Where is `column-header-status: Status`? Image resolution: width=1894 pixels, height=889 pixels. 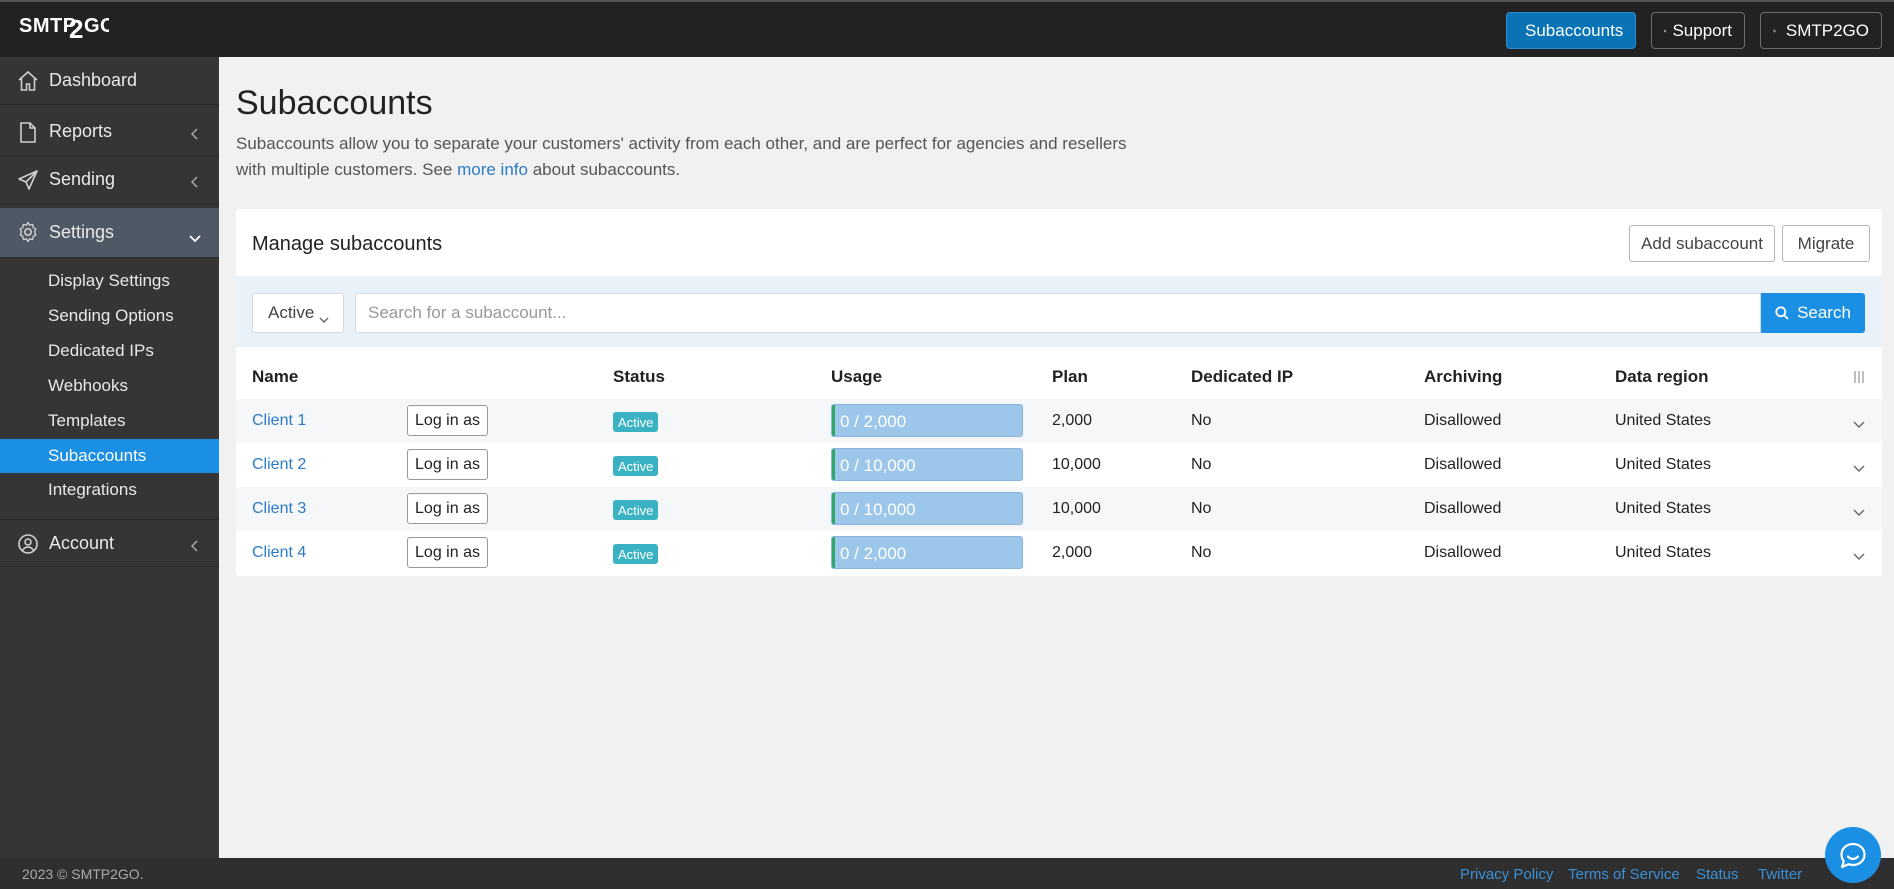 column-header-status: Status is located at coordinates (639, 377).